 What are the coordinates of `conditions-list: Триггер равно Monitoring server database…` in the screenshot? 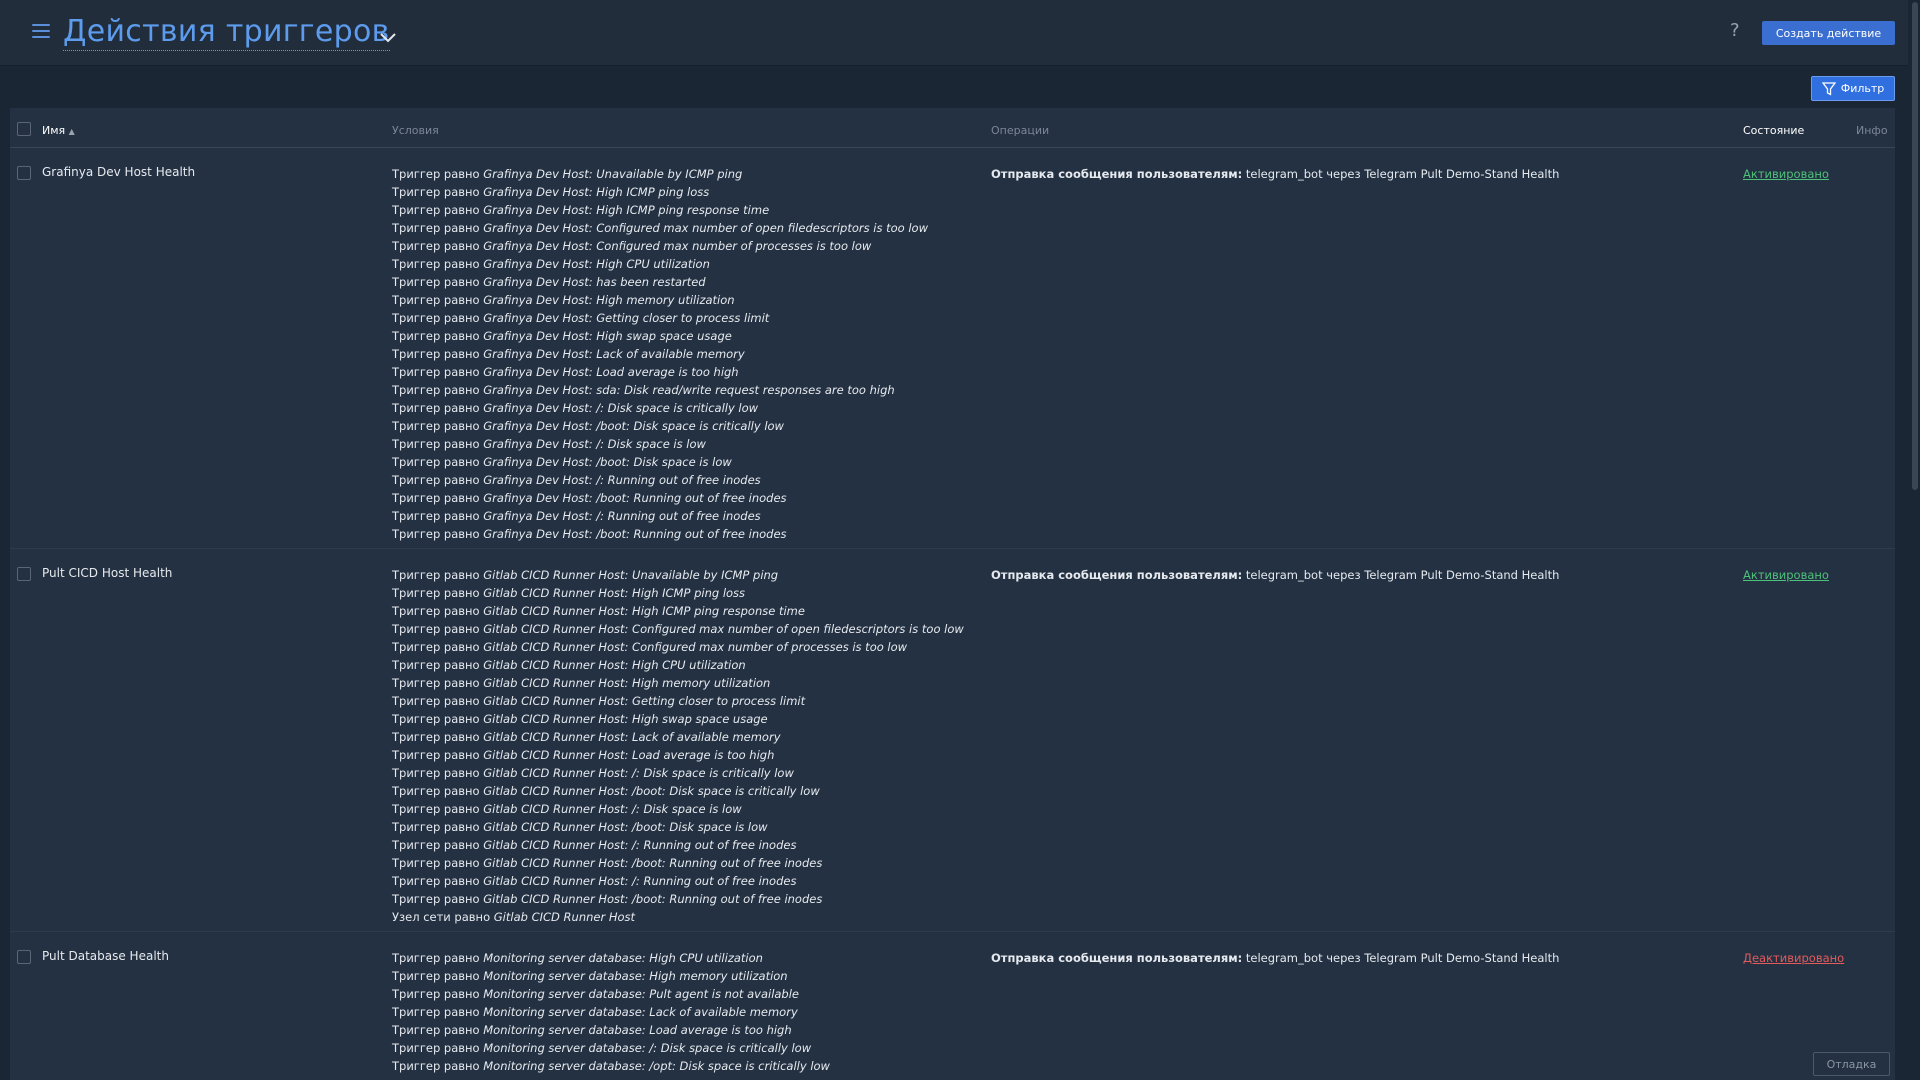 It's located at (611, 1012).